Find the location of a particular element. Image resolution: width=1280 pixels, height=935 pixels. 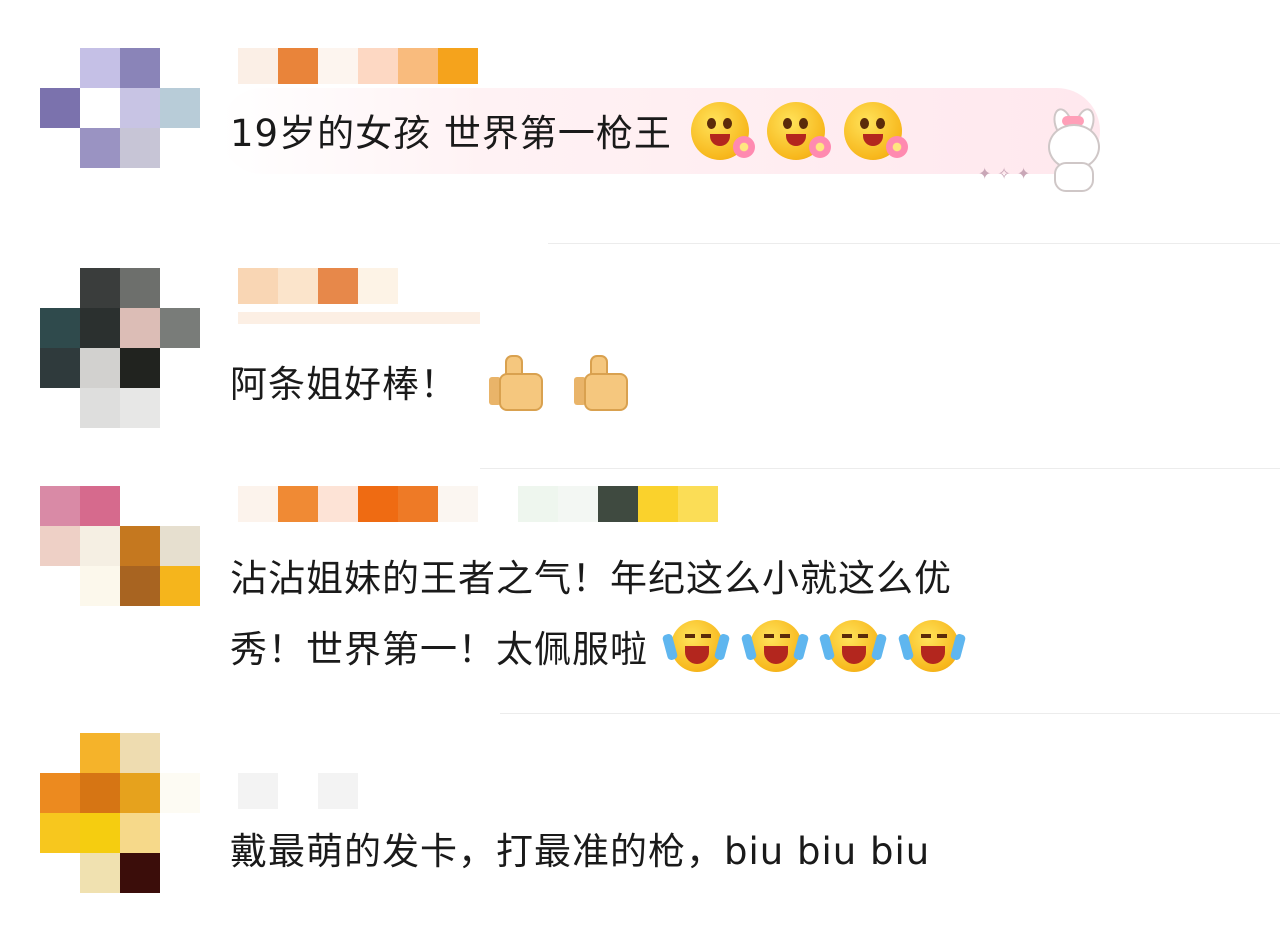

comment-text-content: 戴最萌的发卡，打最准的枪，biu biu biu is located at coordinates (580, 851).